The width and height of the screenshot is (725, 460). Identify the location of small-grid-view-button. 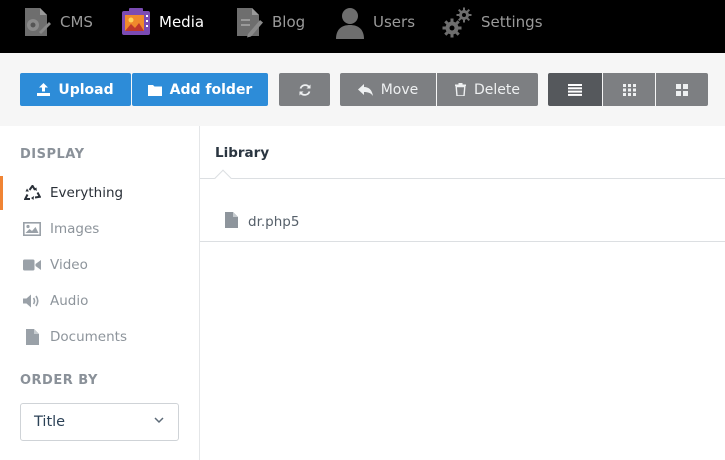
(629, 89).